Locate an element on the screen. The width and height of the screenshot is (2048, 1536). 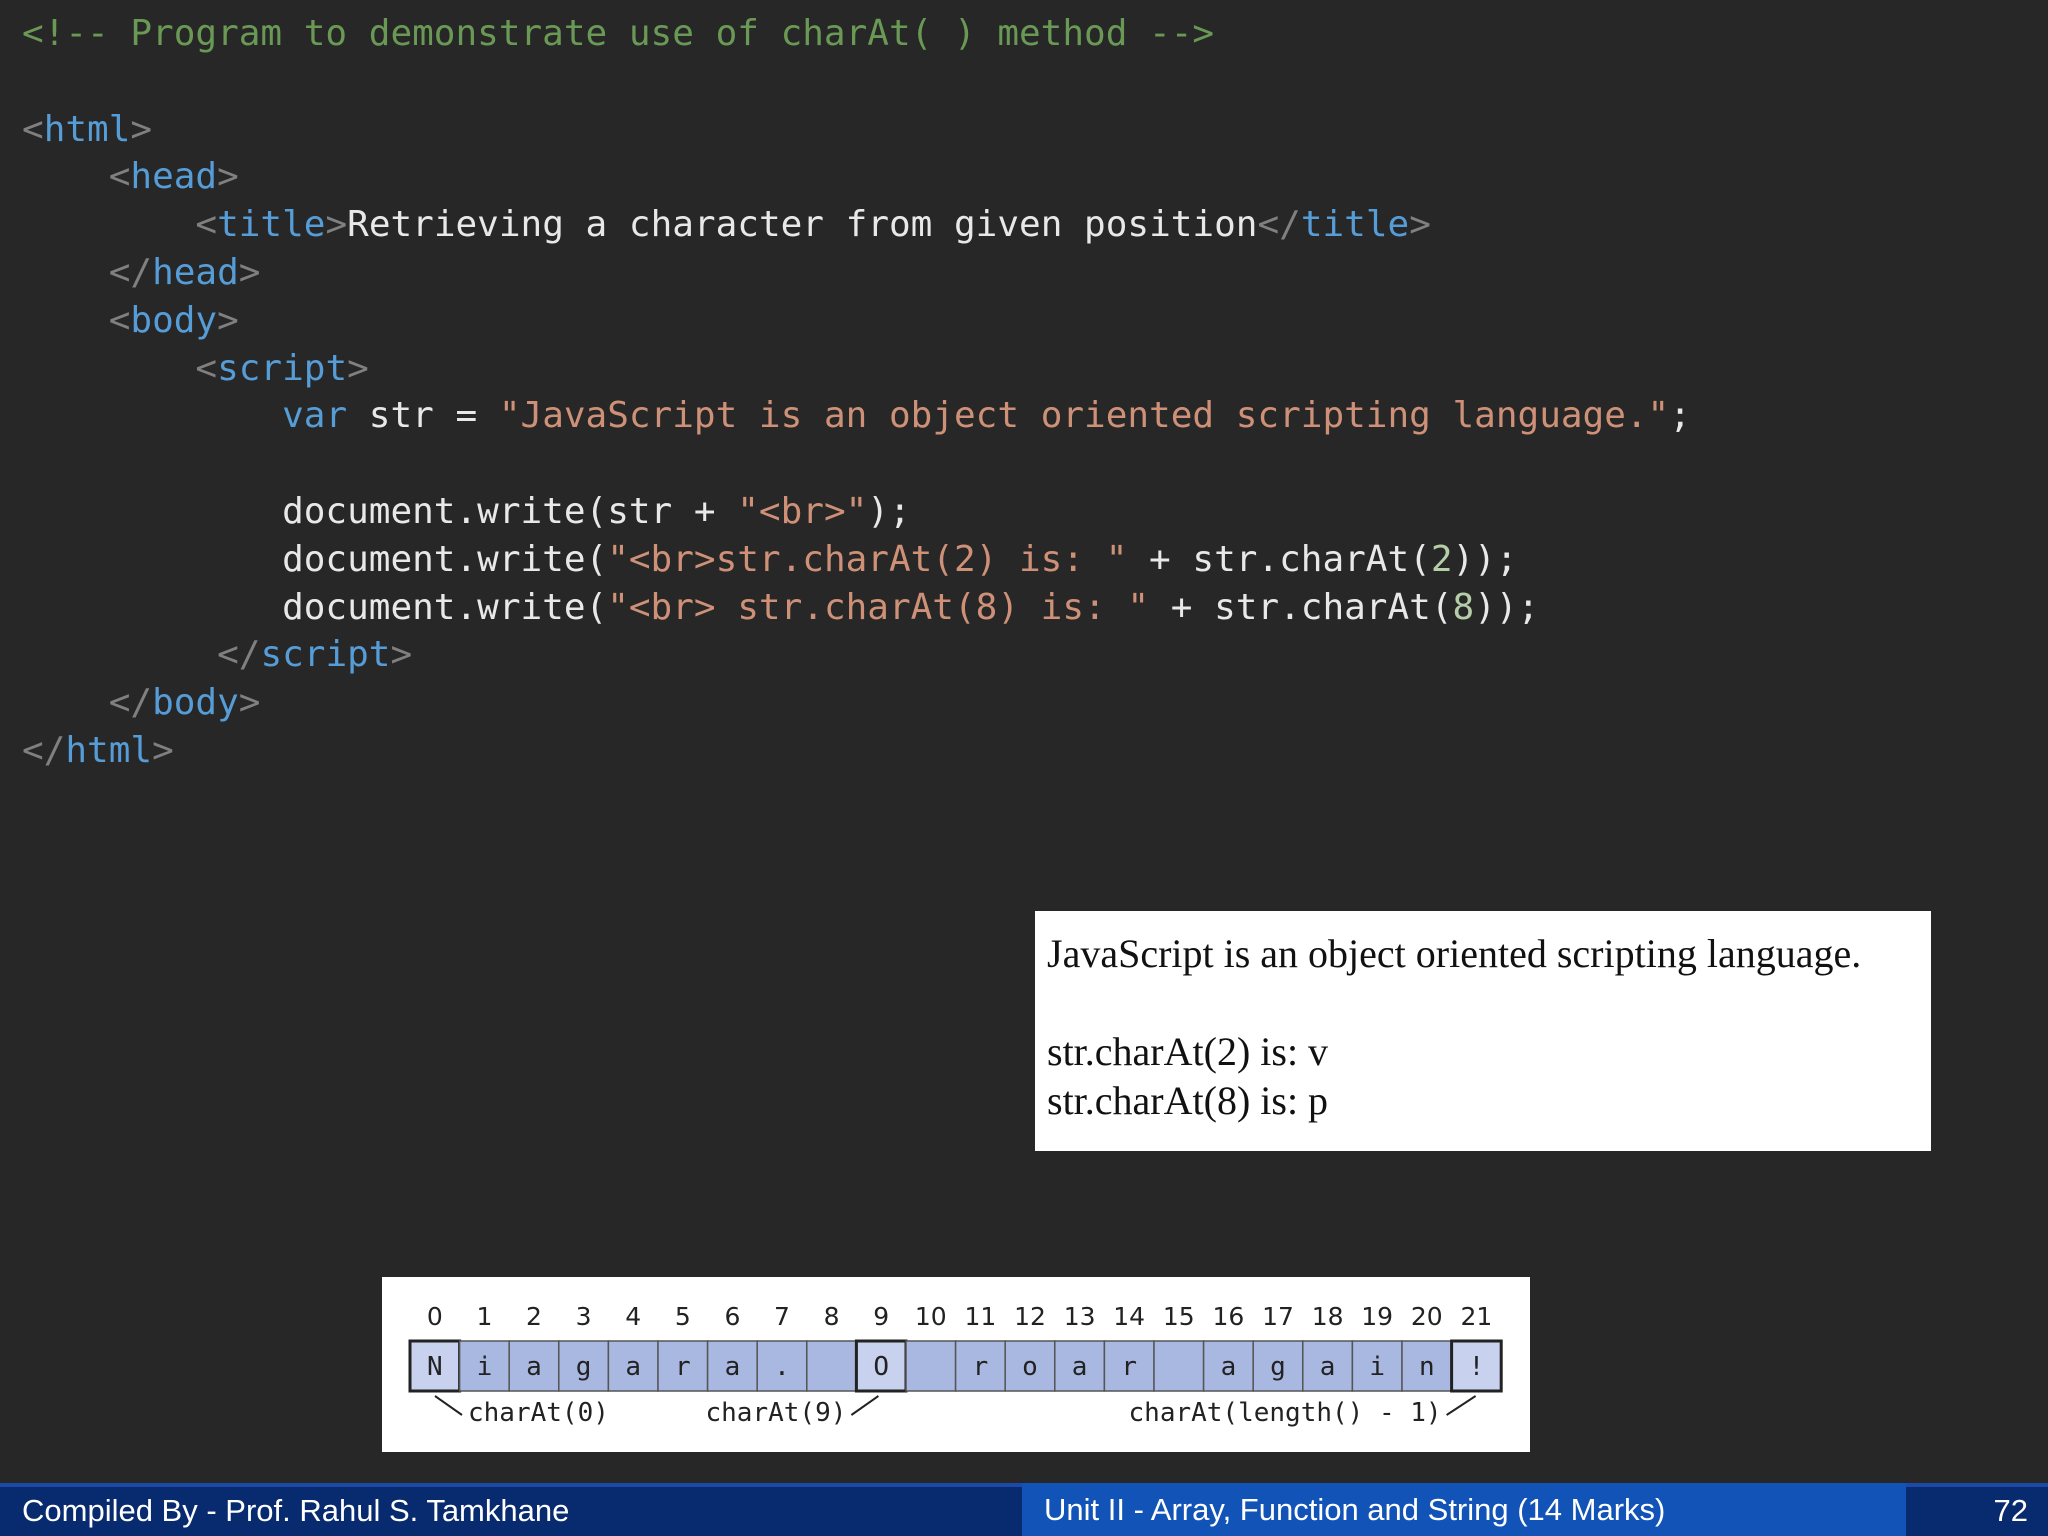
output-line-blank is located at coordinates (1483, 1002).